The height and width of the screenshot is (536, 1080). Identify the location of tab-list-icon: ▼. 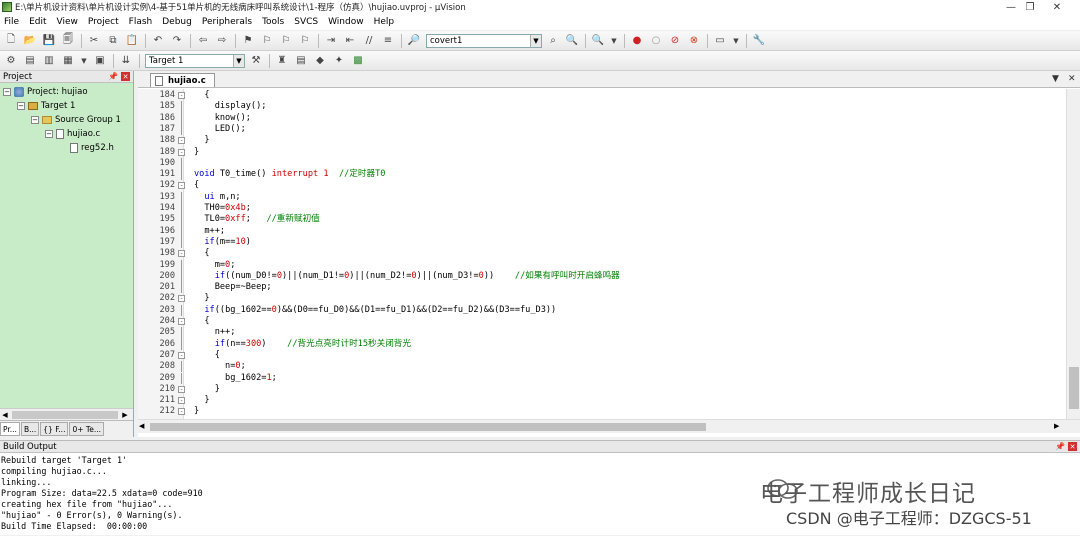
(1055, 79).